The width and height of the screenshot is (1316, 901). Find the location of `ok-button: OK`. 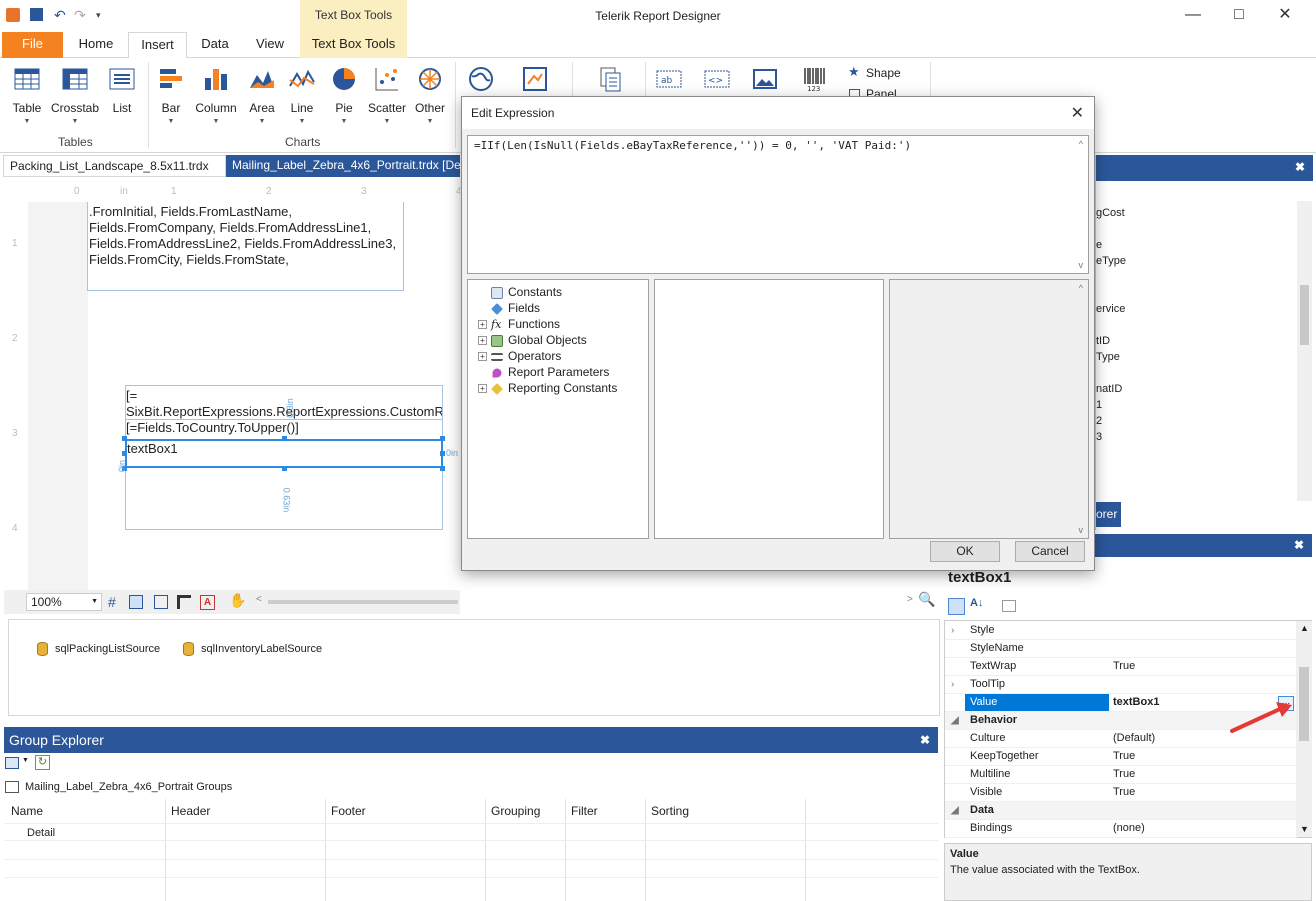

ok-button: OK is located at coordinates (965, 551).